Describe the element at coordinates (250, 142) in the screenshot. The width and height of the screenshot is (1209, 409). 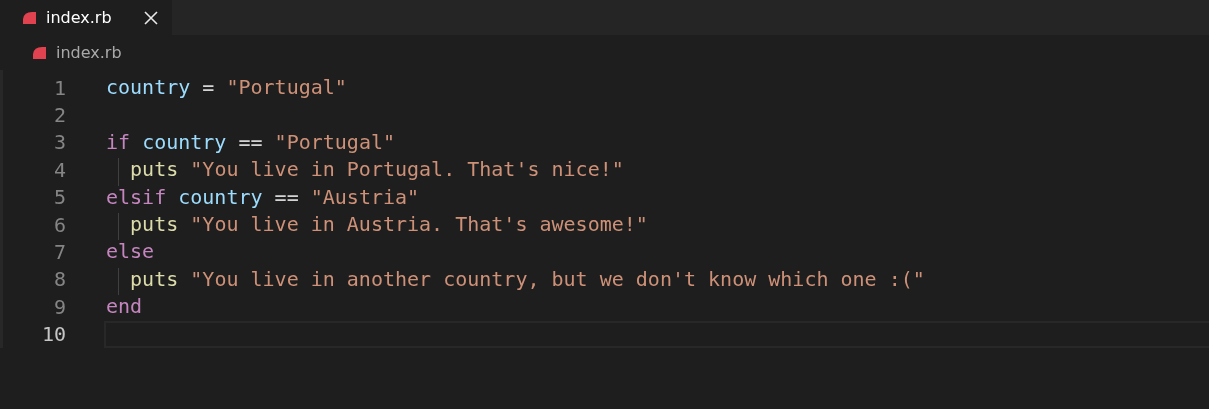
I see `code-line: if country == "Portugal"` at that location.